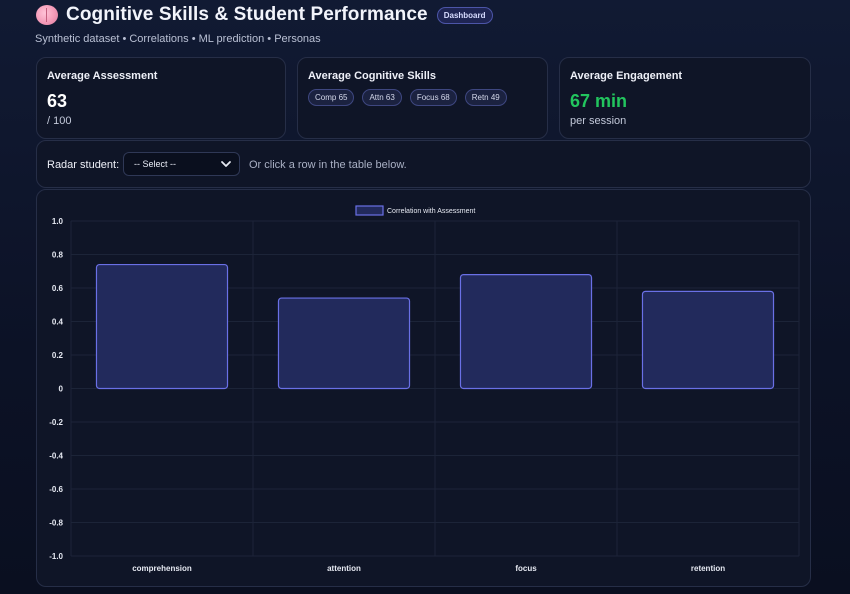  What do you see at coordinates (344, 343) in the screenshot?
I see `bar-attention` at bounding box center [344, 343].